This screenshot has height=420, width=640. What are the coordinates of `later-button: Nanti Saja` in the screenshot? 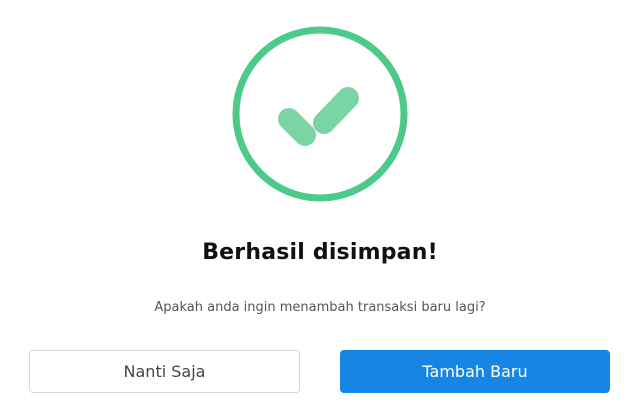 It's located at (164, 371).